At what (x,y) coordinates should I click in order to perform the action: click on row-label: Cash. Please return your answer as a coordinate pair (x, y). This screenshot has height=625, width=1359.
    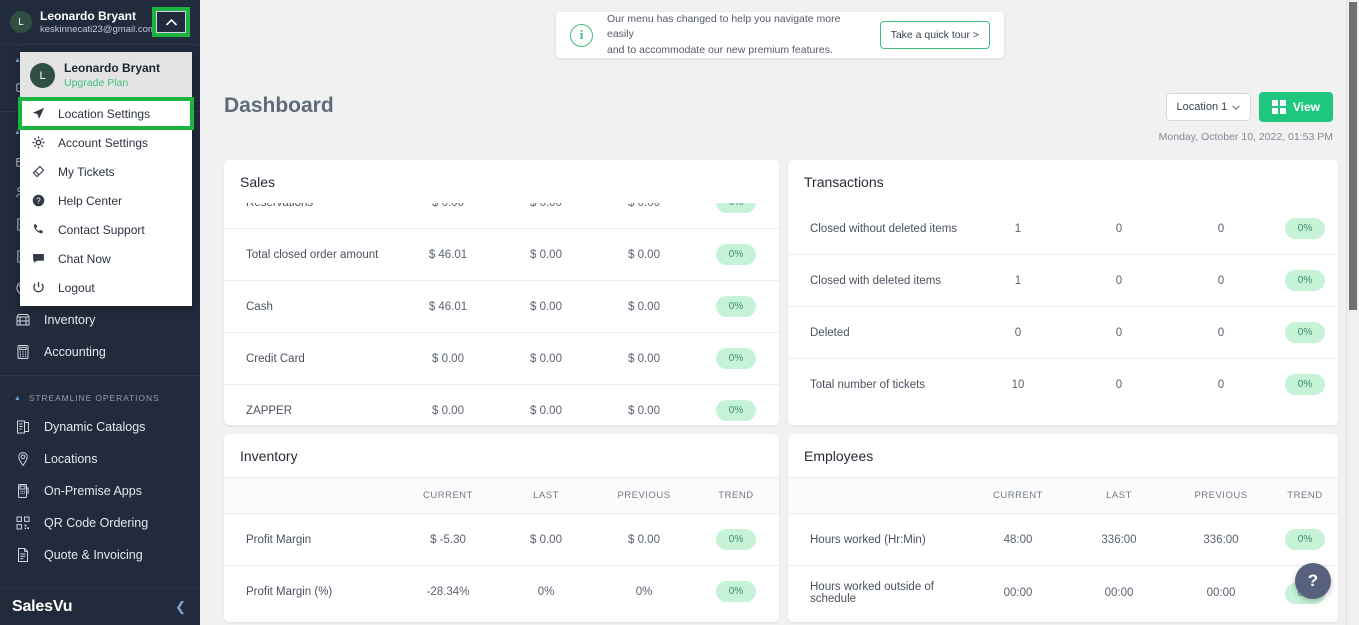
    Looking at the image, I should click on (311, 306).